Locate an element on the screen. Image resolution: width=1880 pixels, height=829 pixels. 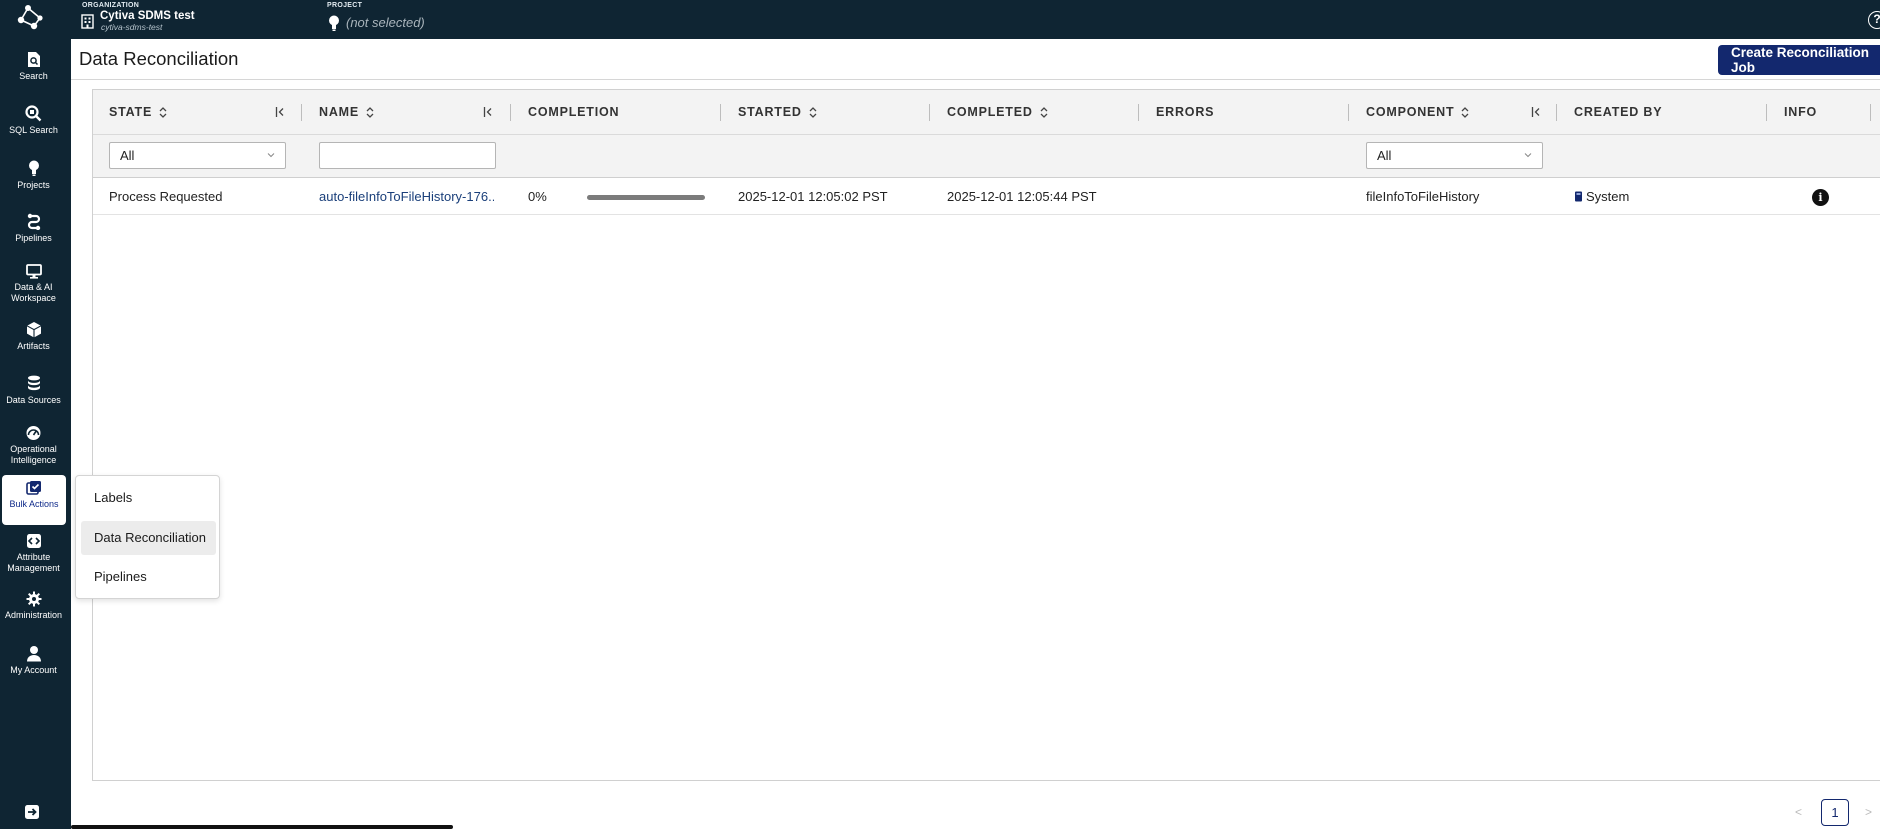
sidebar-item-data-ai-workspace: Data & AI Workspace is located at coordinates (33, 283).